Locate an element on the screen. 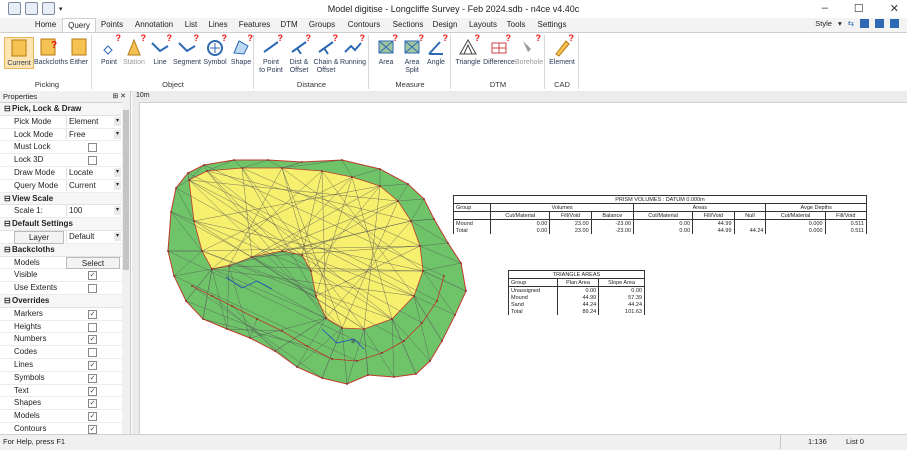  tab-features: Features is located at coordinates (254, 25).